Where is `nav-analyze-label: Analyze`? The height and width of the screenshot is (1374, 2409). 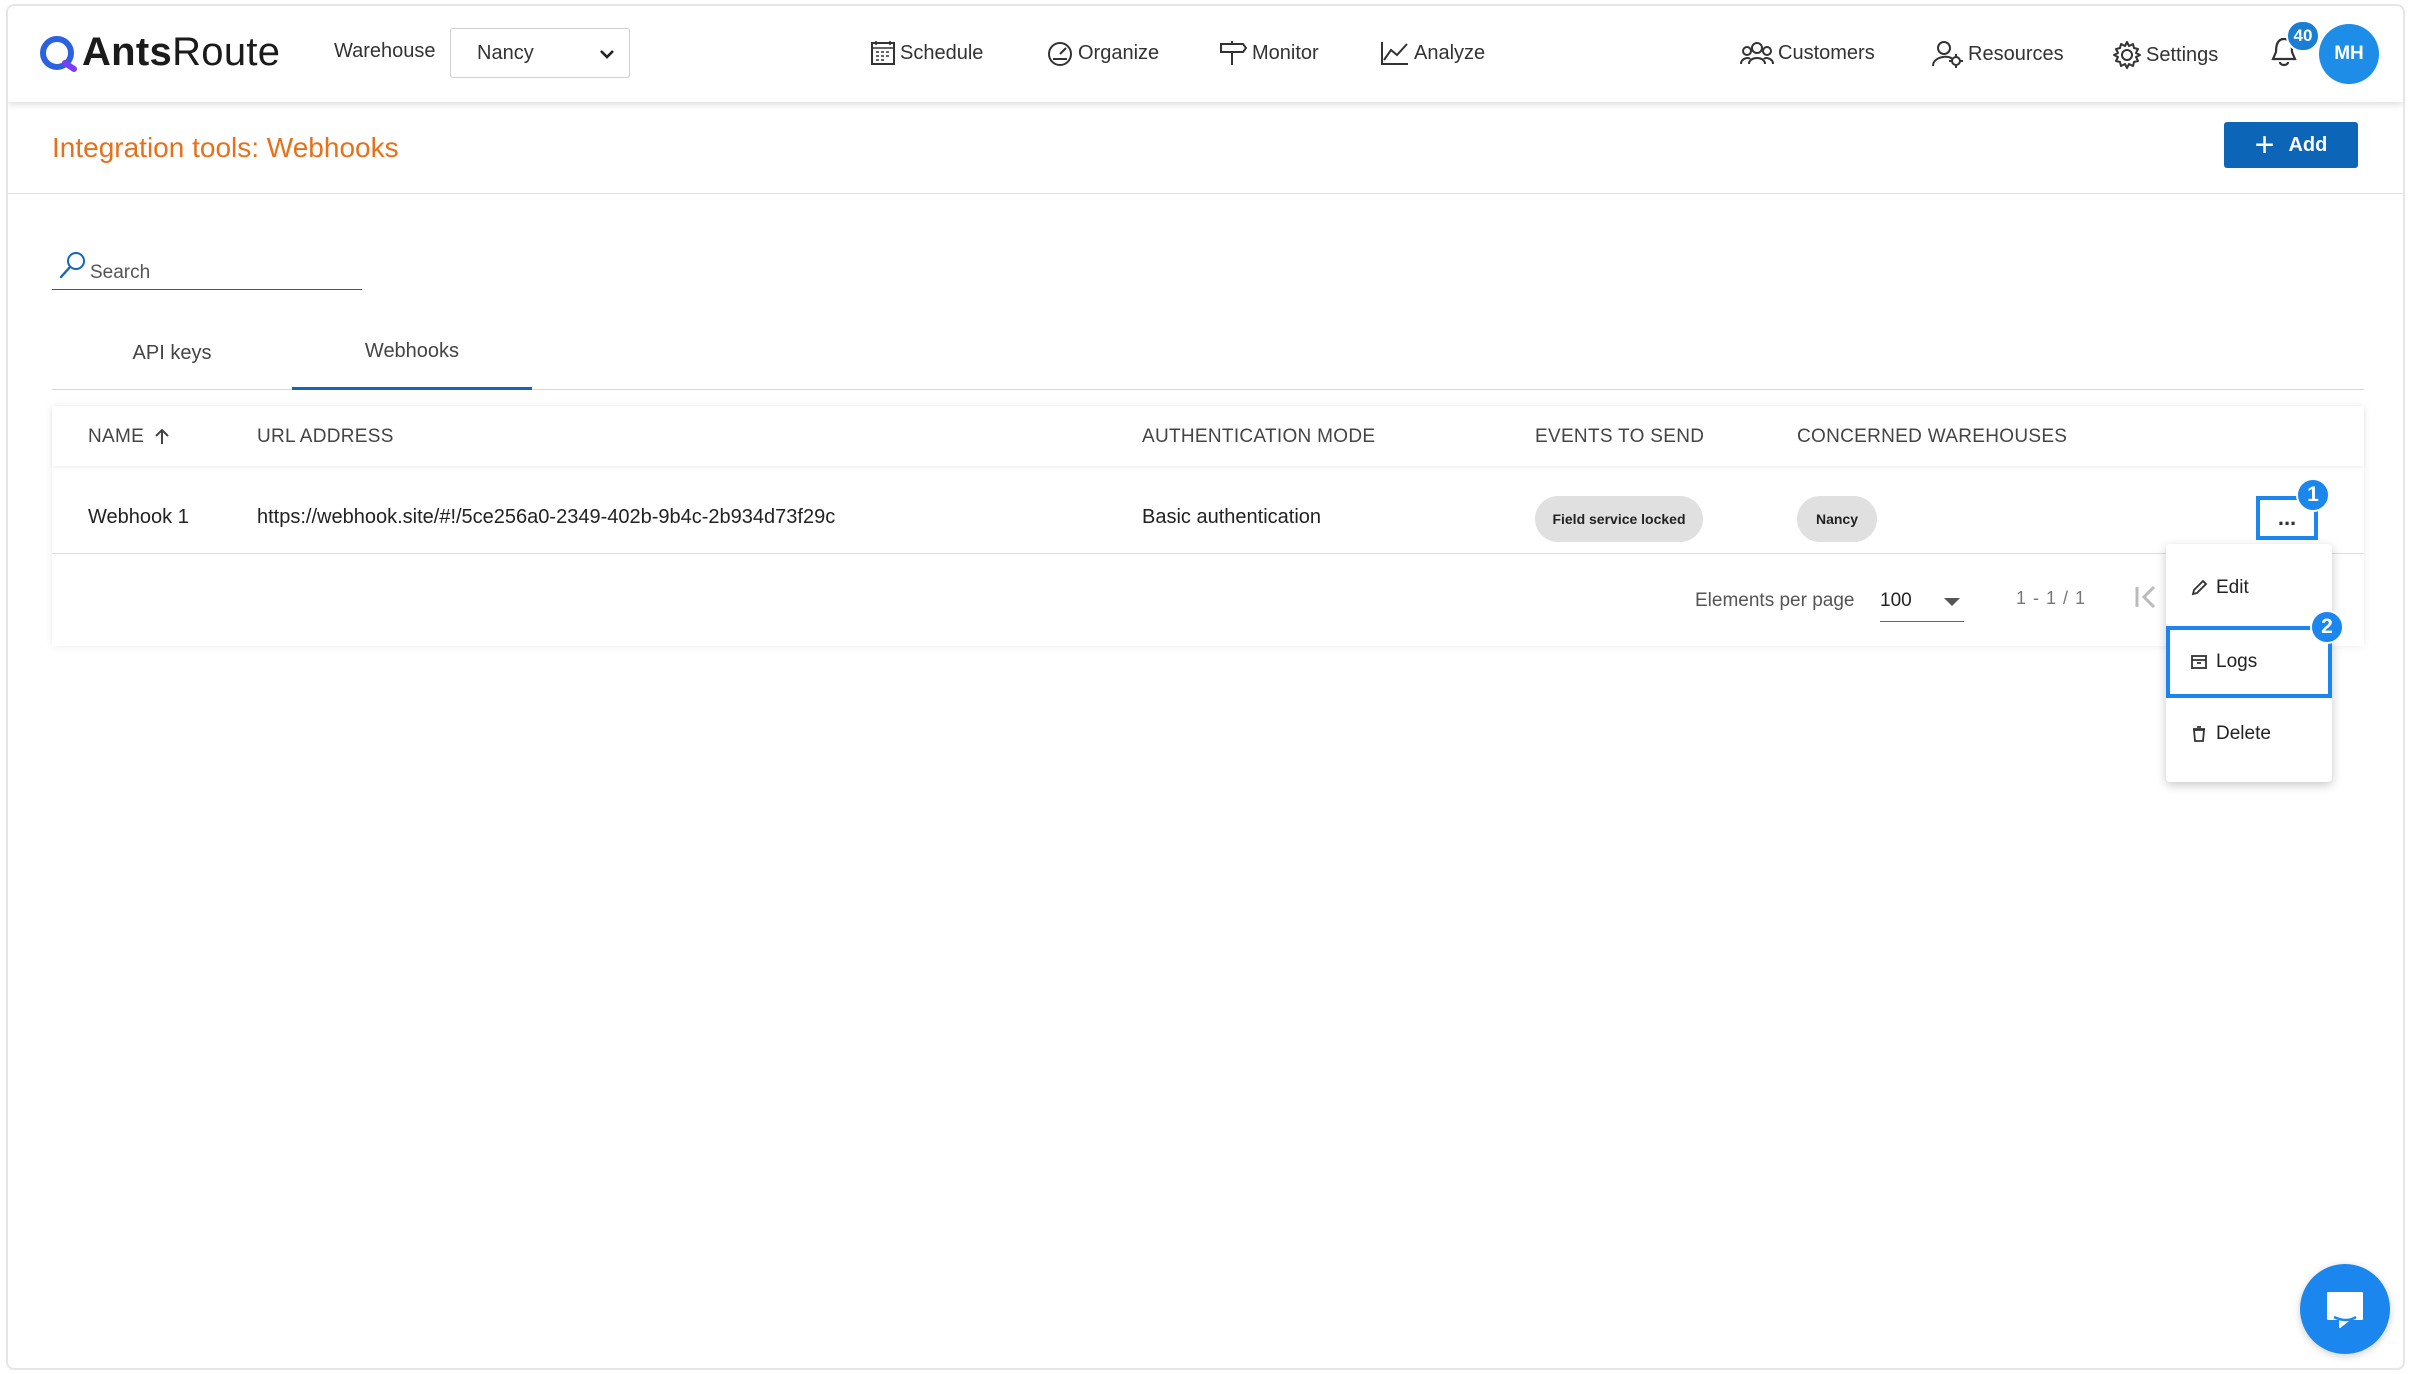 nav-analyze-label: Analyze is located at coordinates (1450, 52).